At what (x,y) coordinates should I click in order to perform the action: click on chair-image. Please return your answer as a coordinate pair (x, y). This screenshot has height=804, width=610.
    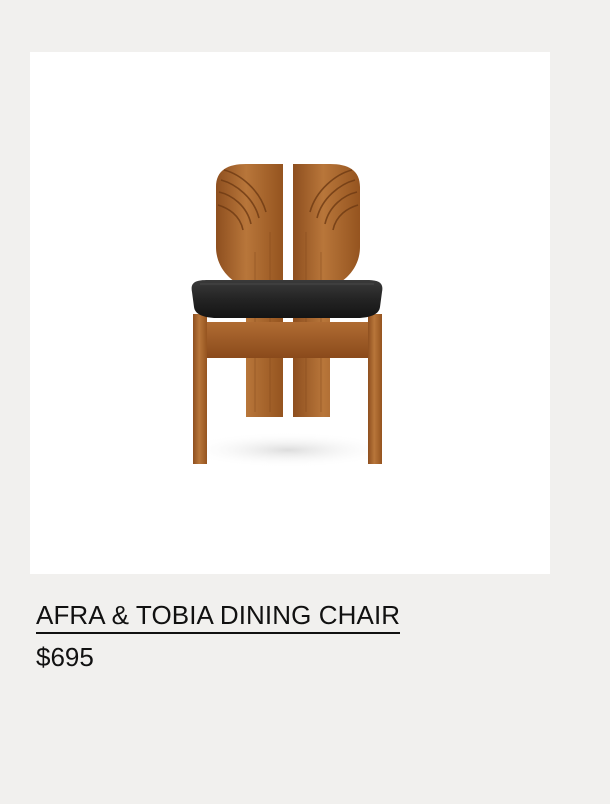
    Looking at the image, I should click on (288, 316).